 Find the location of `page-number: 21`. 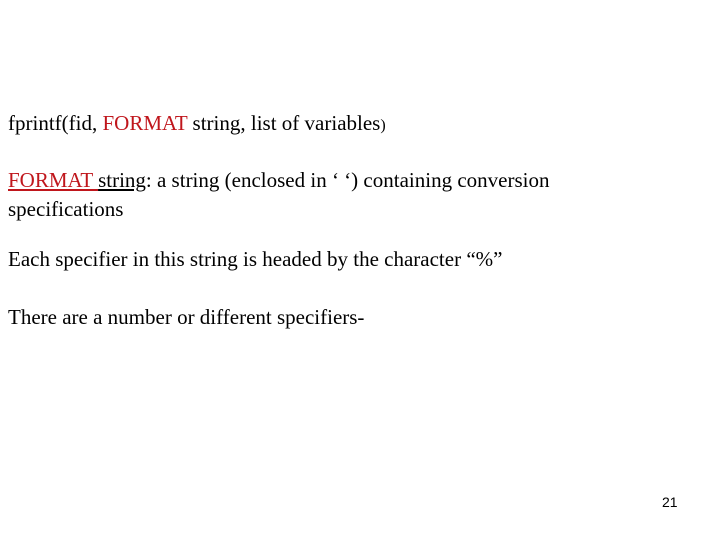

page-number: 21 is located at coordinates (670, 502).